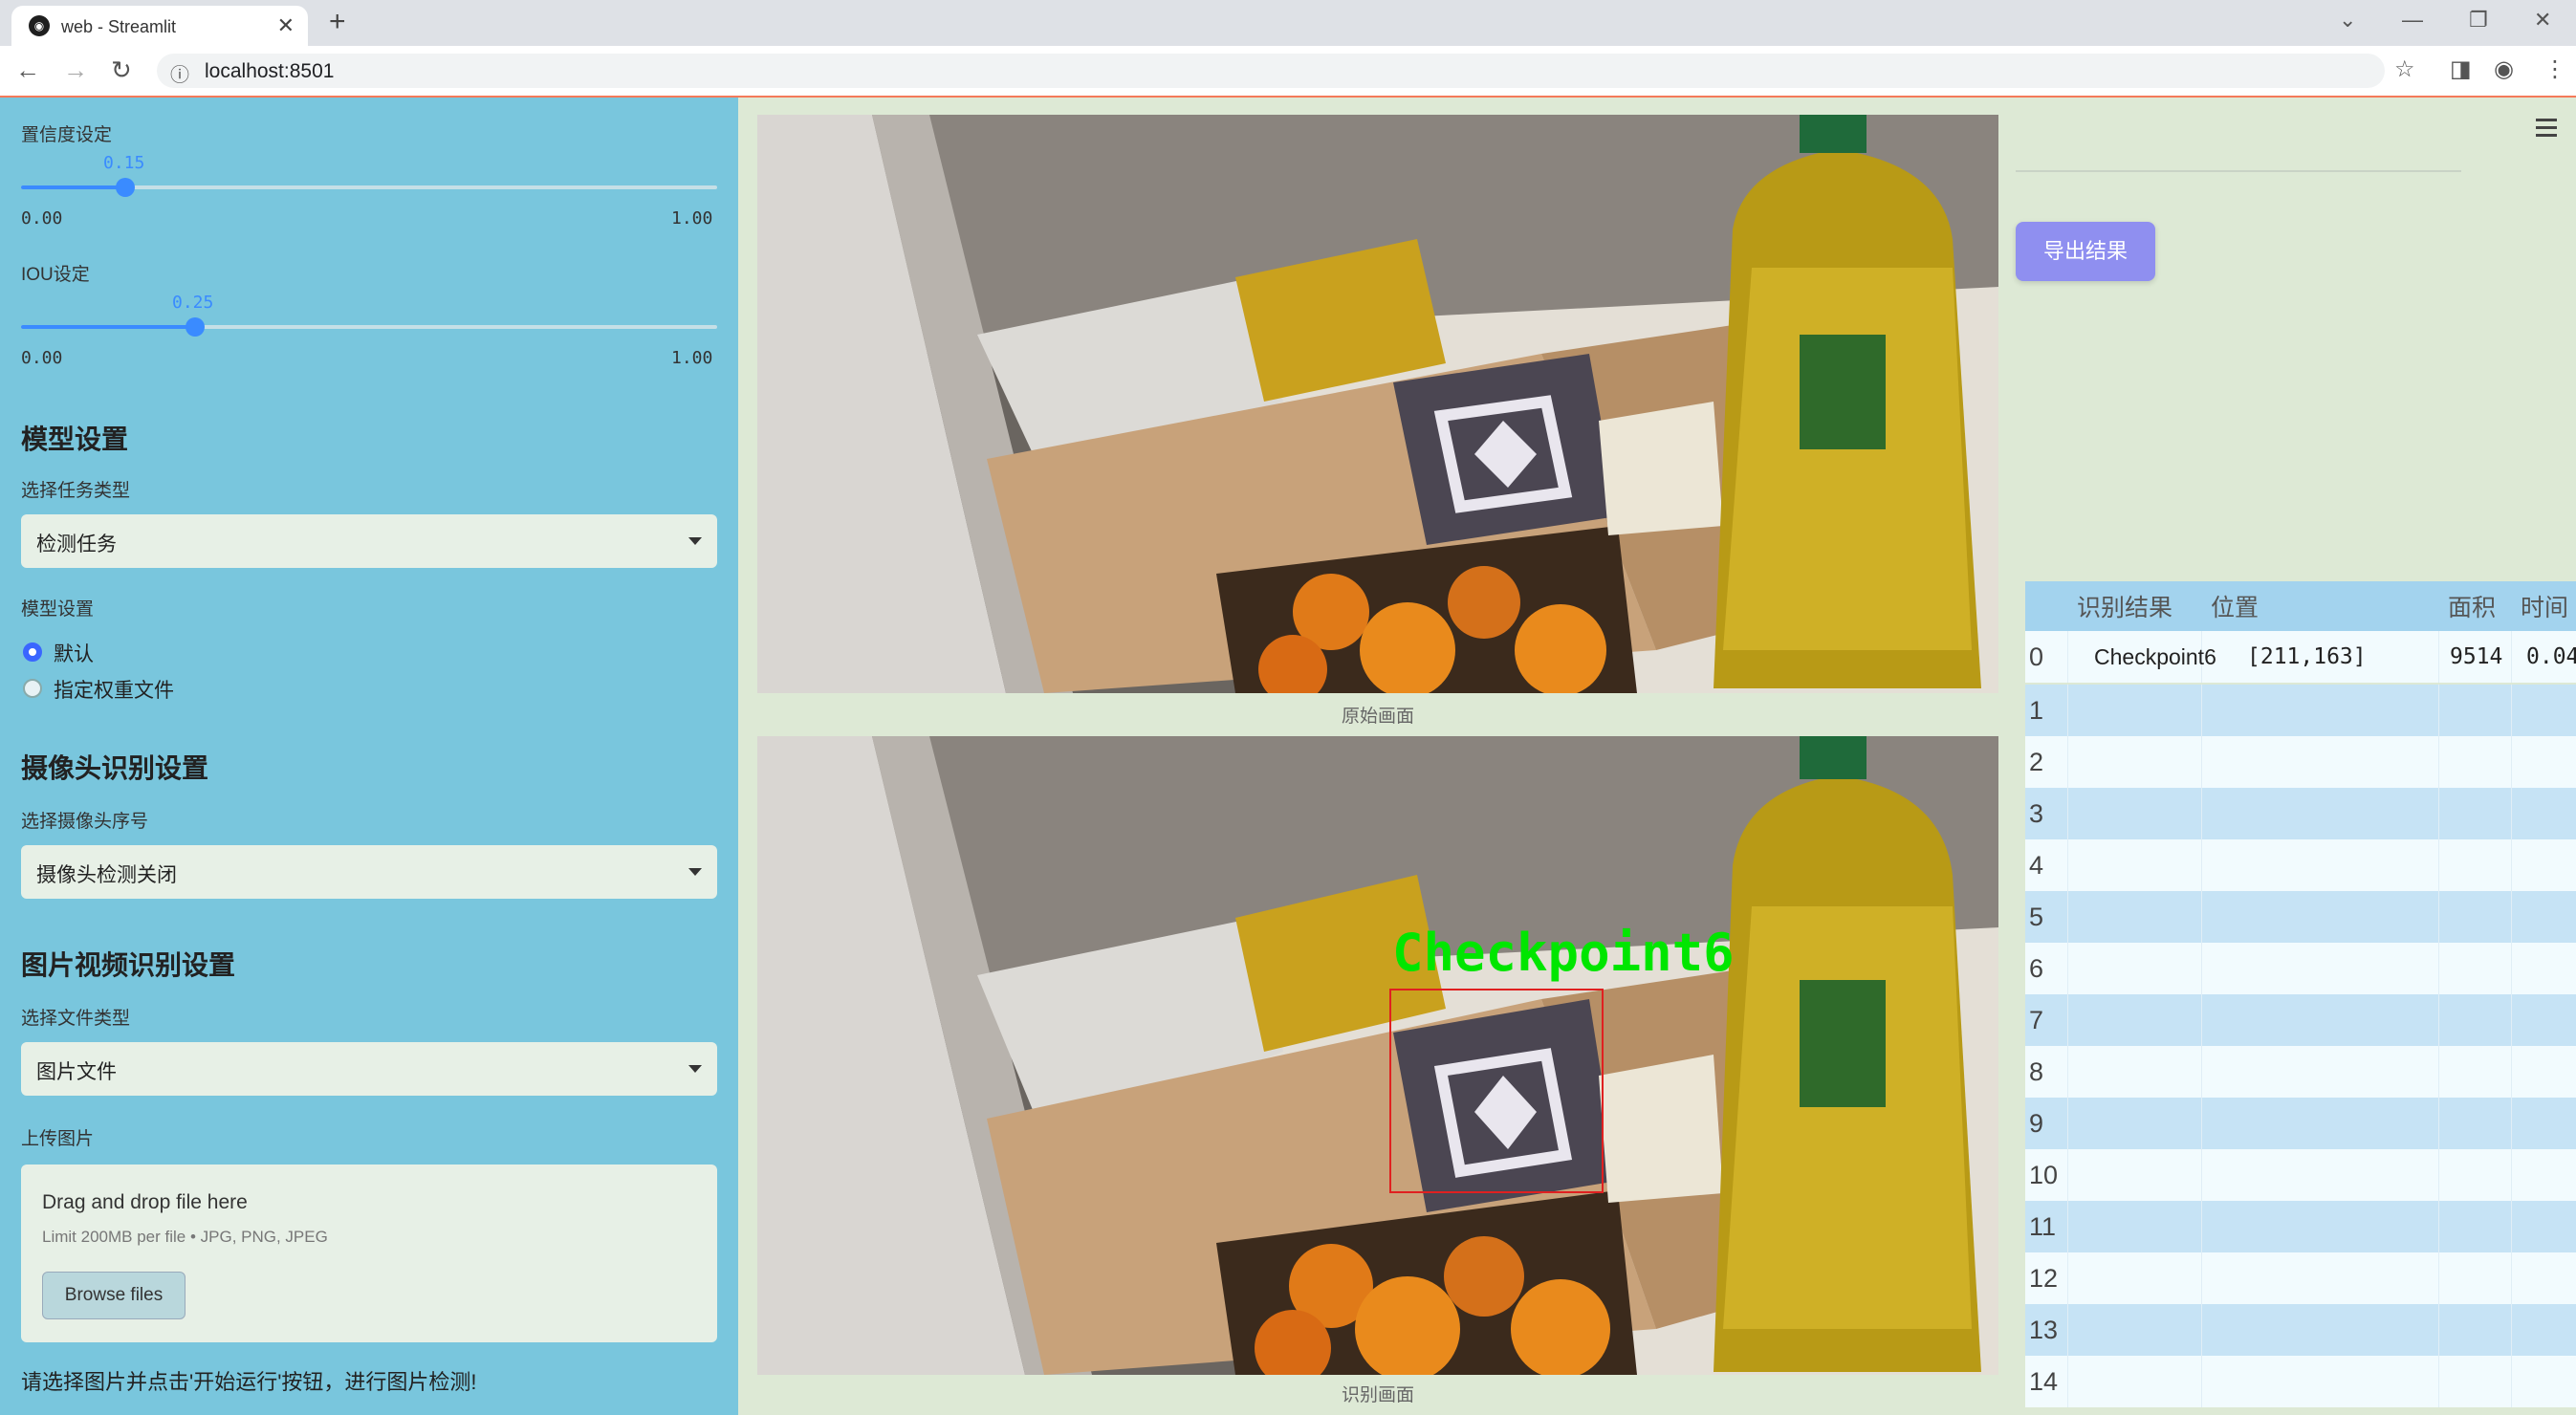 The height and width of the screenshot is (1415, 2576). I want to click on camera-settings-title: 摄像头识别设置, so click(115, 768).